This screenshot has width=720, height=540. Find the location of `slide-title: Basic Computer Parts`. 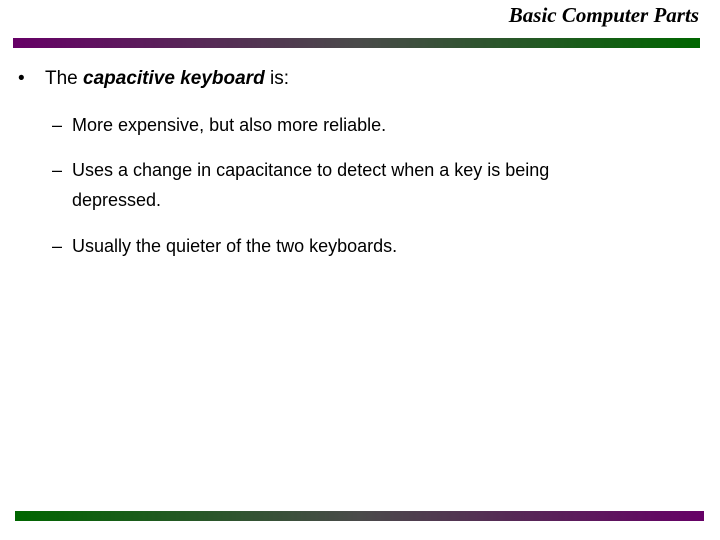

slide-title: Basic Computer Parts is located at coordinates (603, 15).